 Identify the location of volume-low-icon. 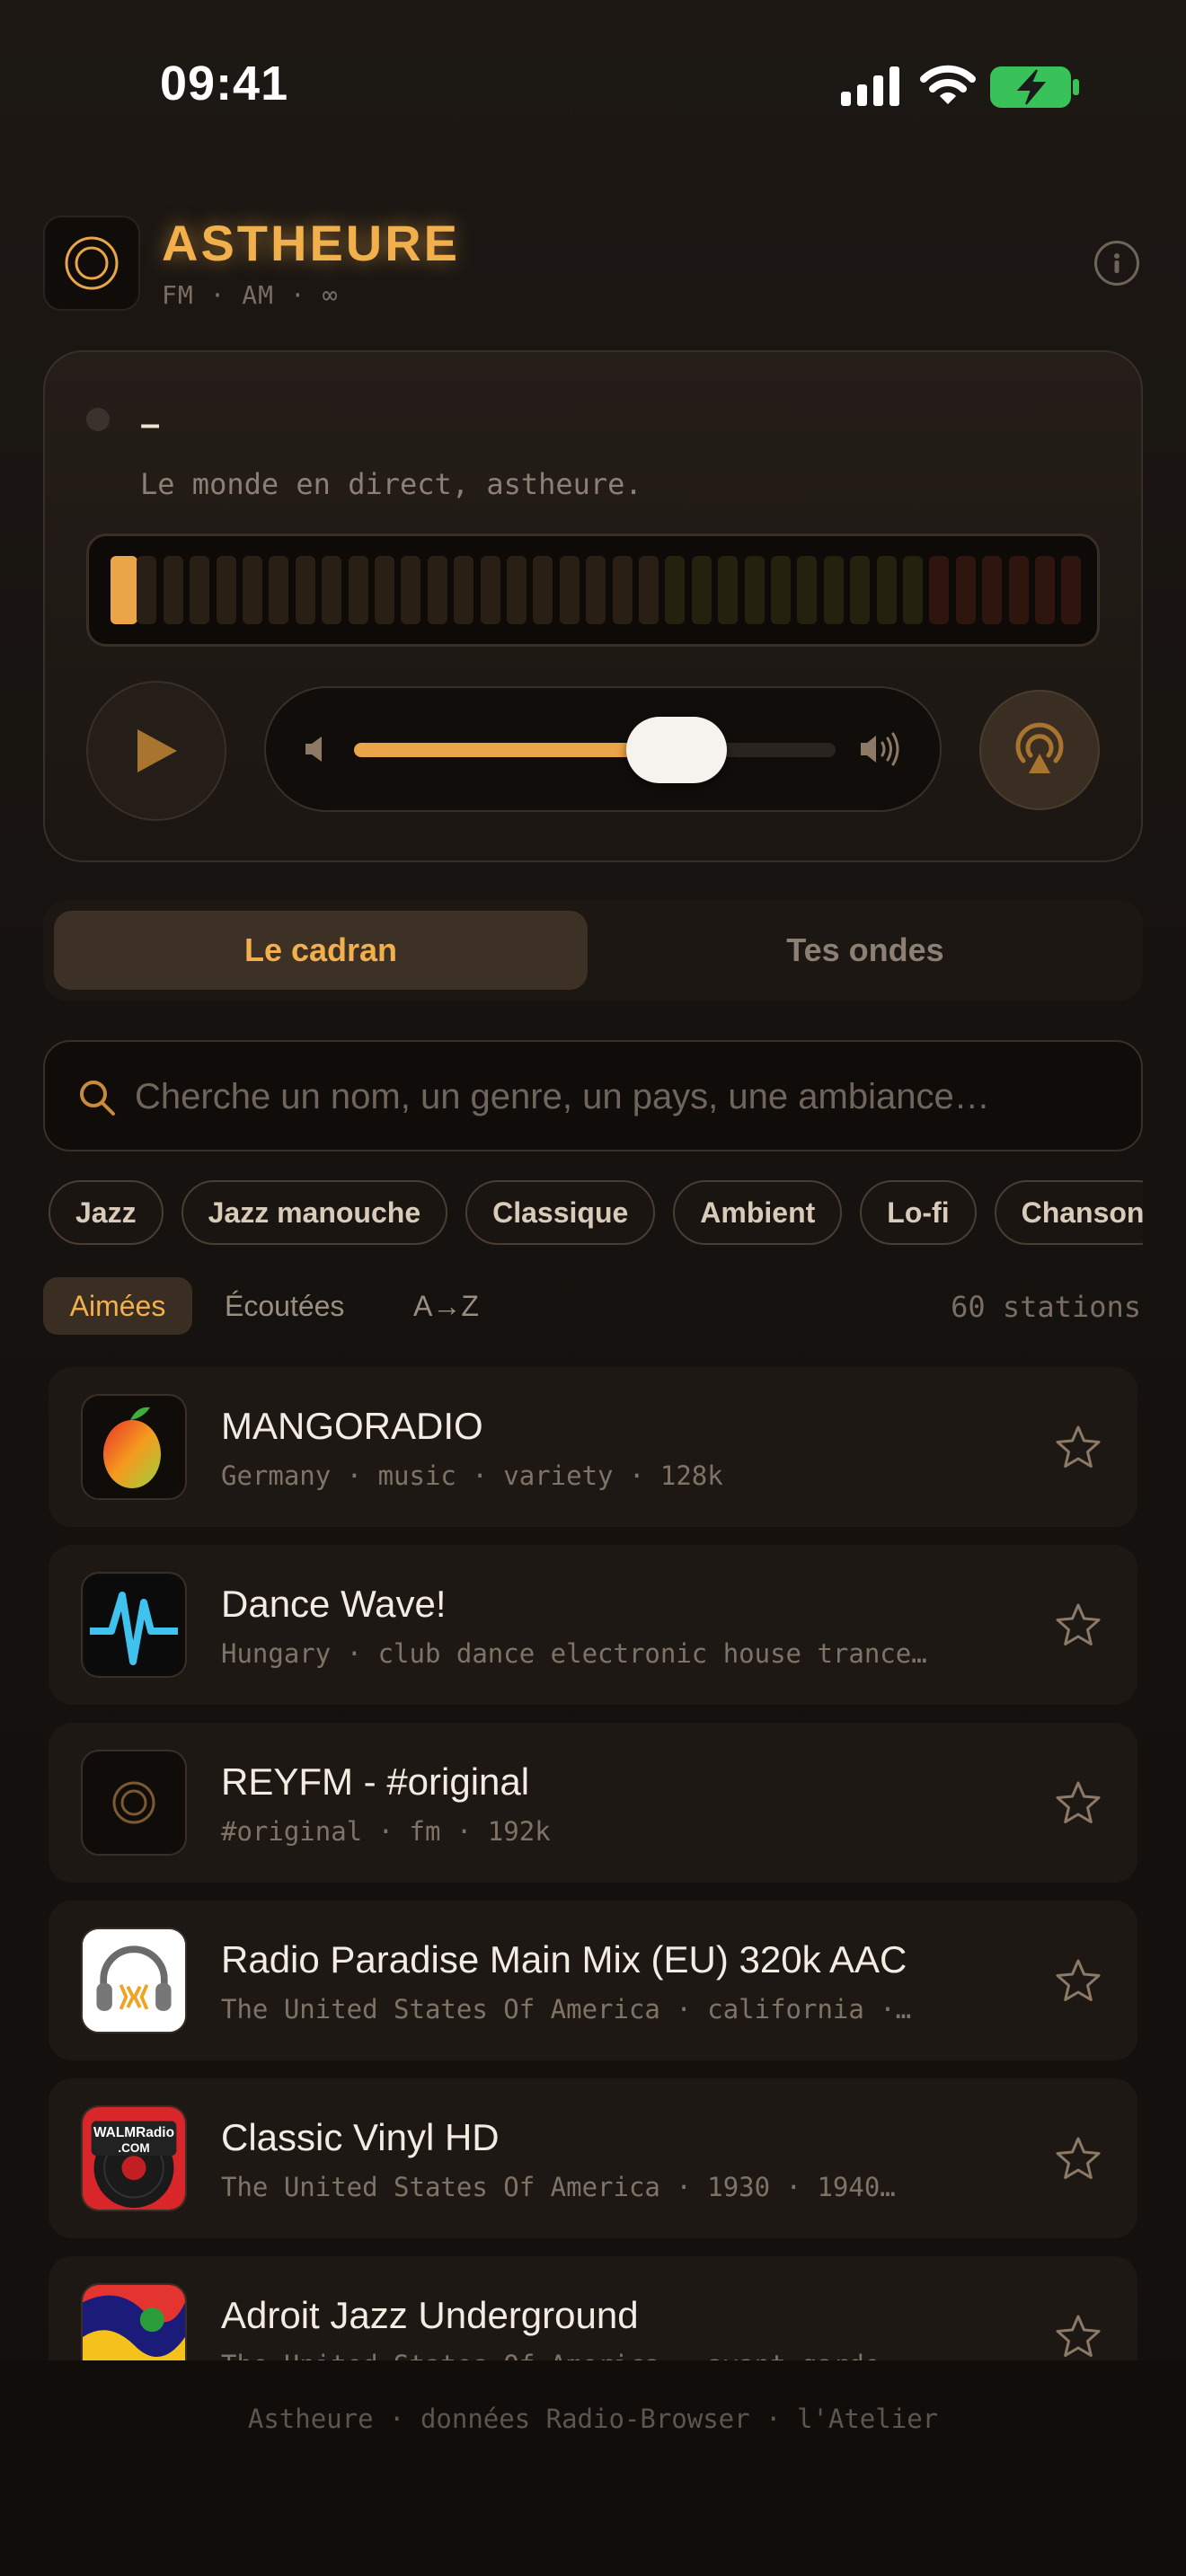
(313, 749).